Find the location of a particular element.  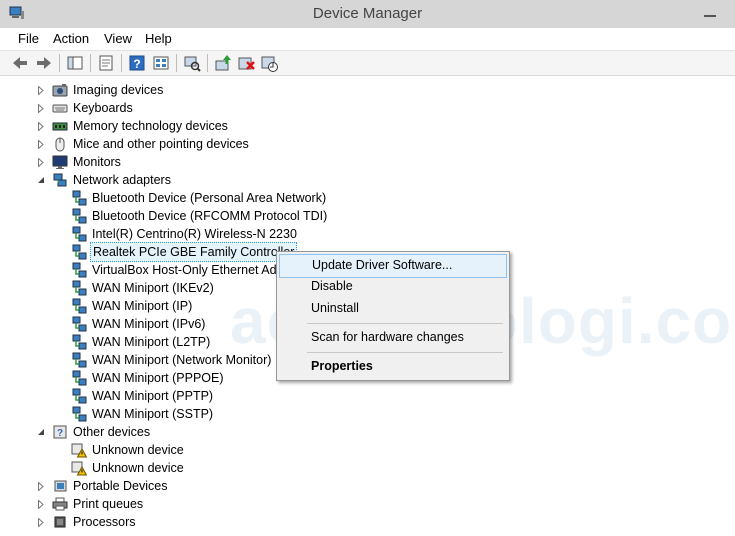

update-driver-icon is located at coordinates (223, 63).